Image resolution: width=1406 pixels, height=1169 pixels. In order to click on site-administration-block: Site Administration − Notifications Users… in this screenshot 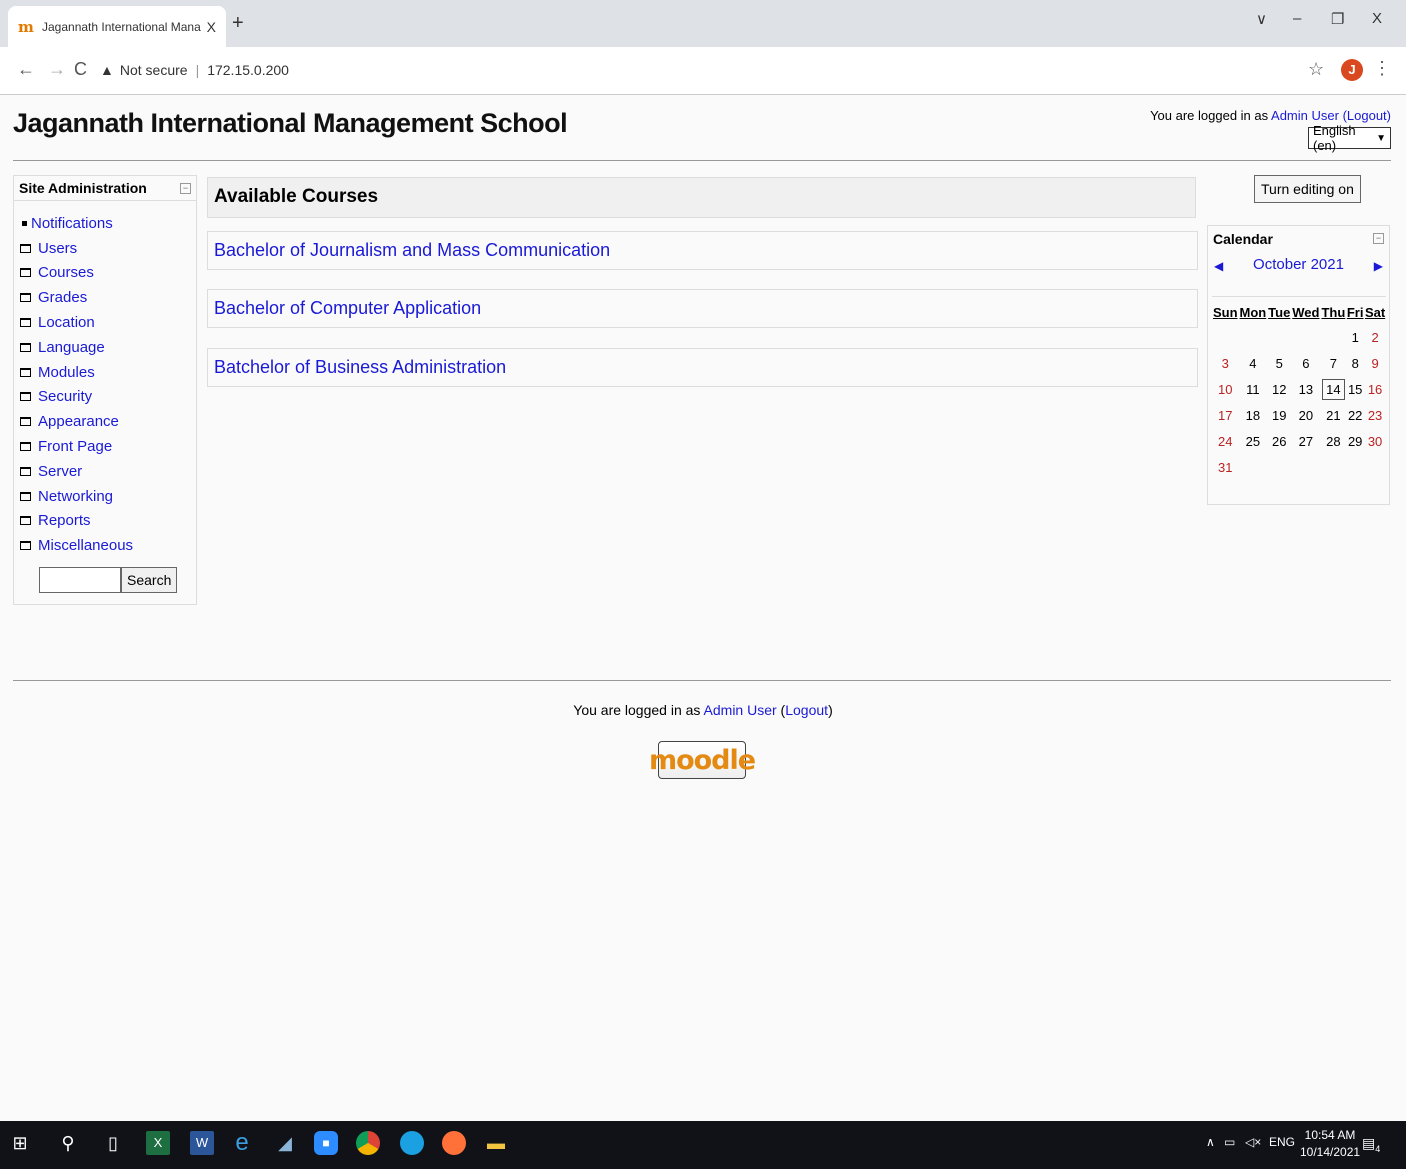, I will do `click(105, 390)`.